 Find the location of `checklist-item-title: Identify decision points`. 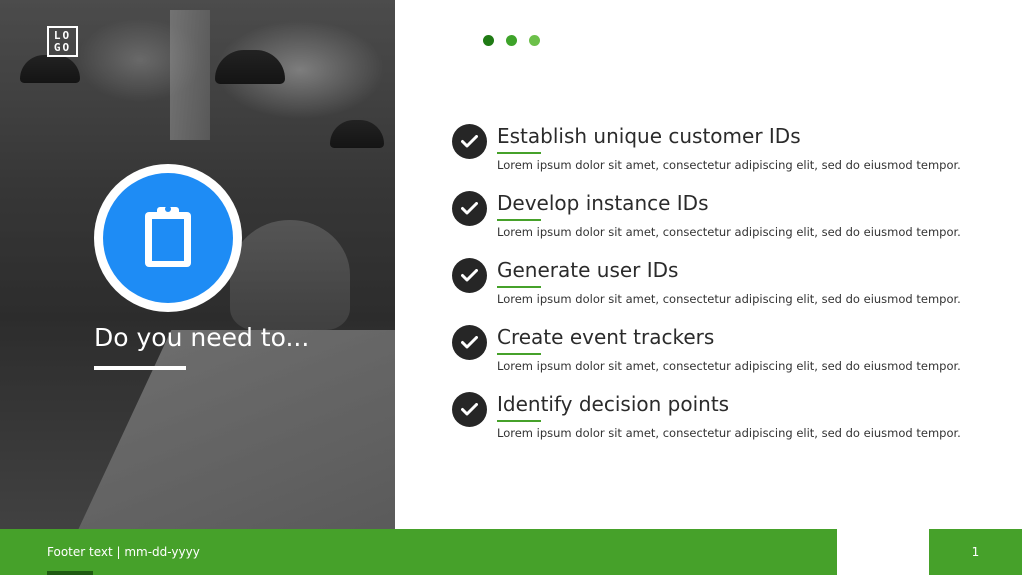

checklist-item-title: Identify decision points is located at coordinates (613, 404).